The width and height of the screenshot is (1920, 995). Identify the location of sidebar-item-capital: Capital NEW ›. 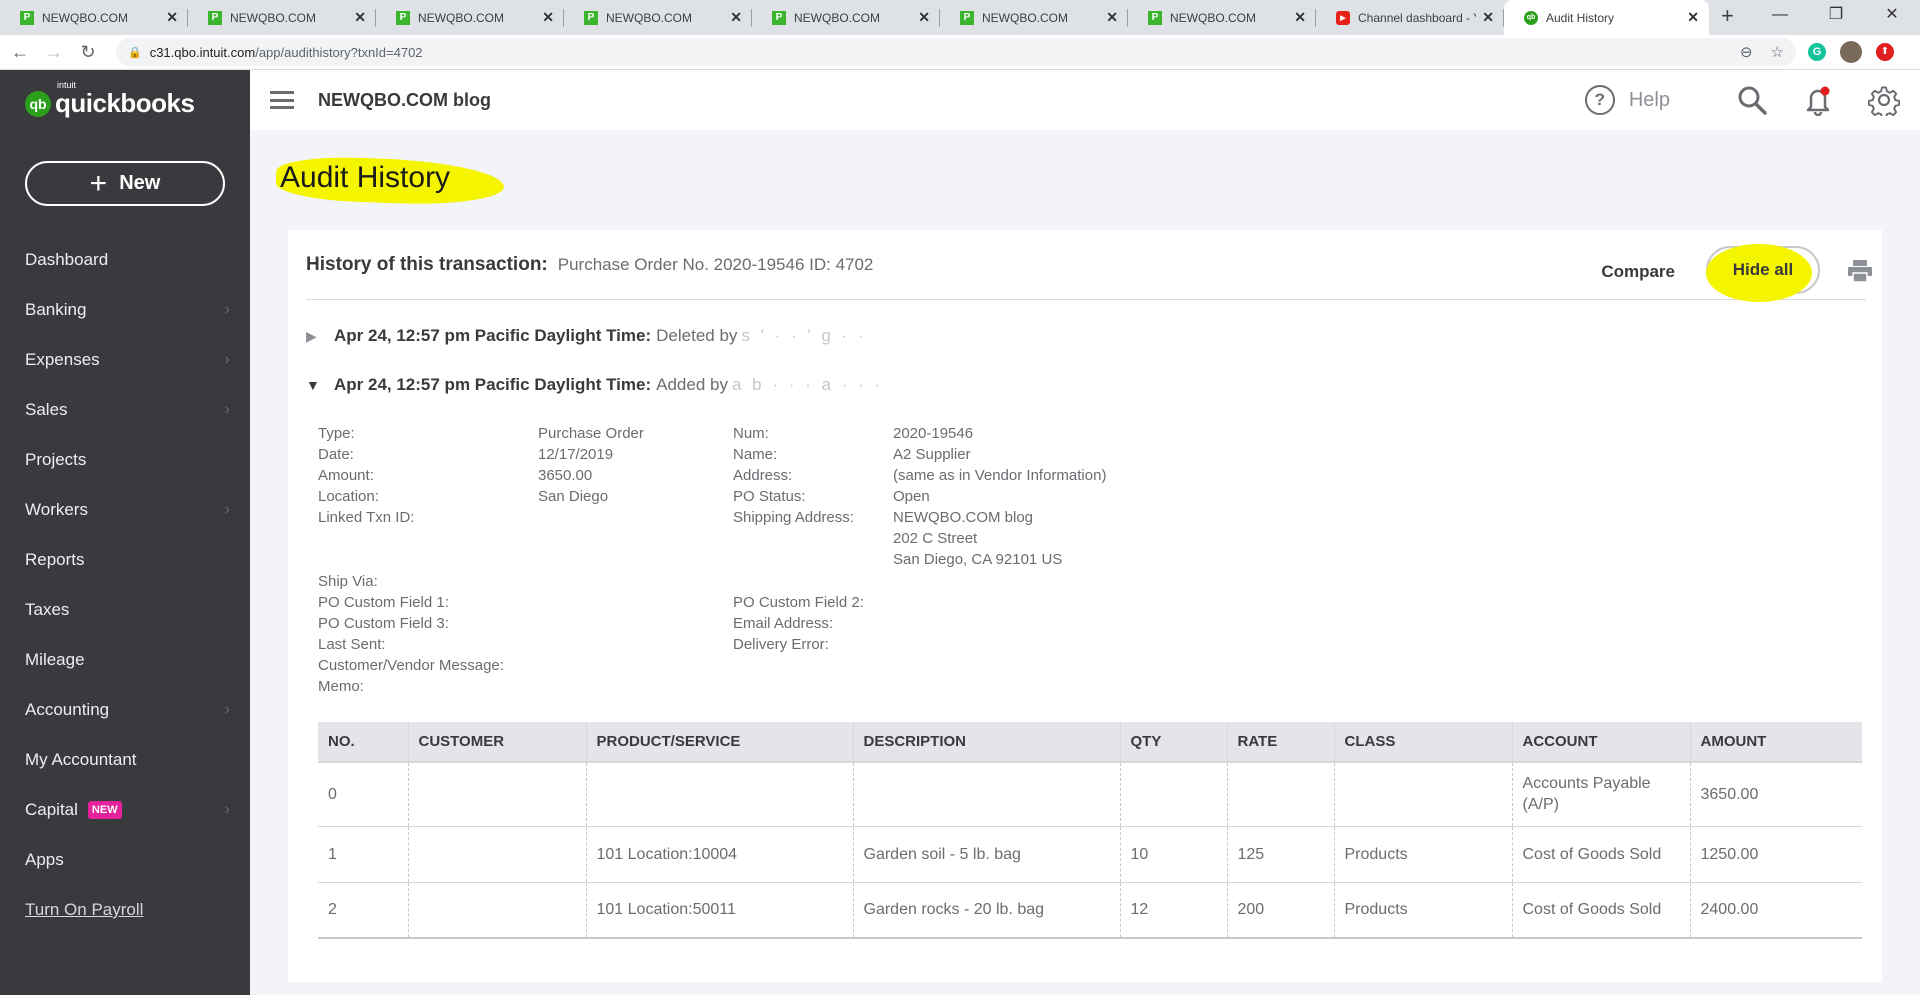
(125, 810).